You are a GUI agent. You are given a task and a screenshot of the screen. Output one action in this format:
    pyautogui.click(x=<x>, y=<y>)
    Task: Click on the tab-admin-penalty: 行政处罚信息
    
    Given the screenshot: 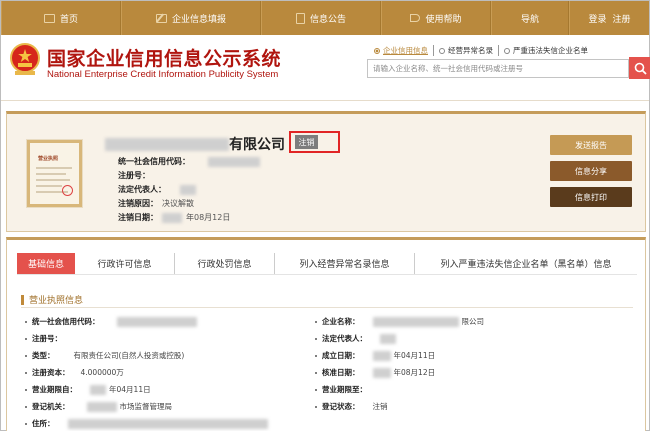 What is the action you would take?
    pyautogui.click(x=225, y=263)
    